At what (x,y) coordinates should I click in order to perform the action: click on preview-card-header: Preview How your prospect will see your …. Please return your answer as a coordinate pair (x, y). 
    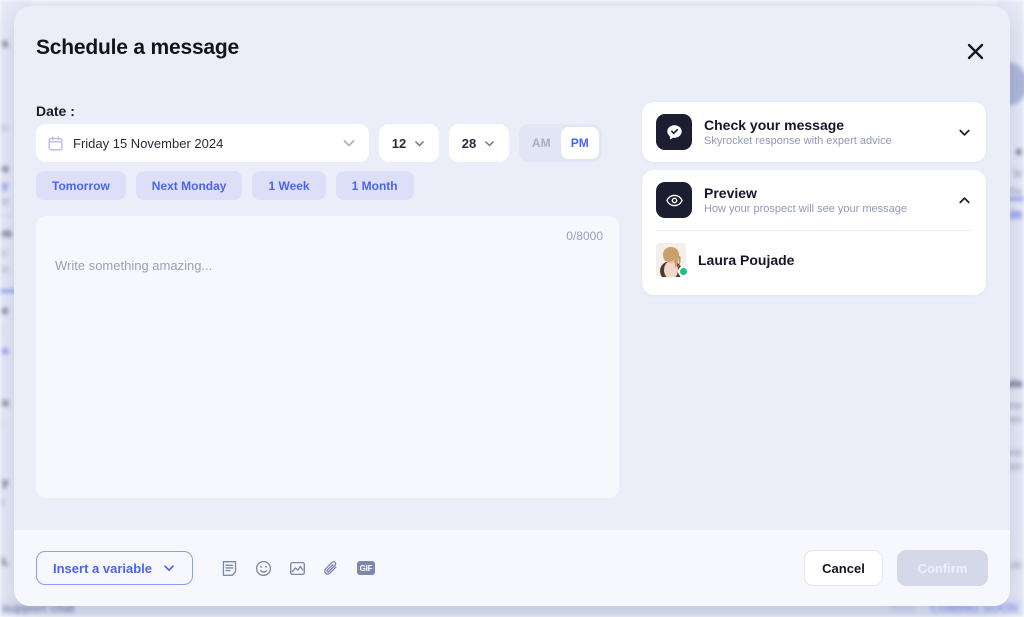
    Looking at the image, I should click on (814, 200).